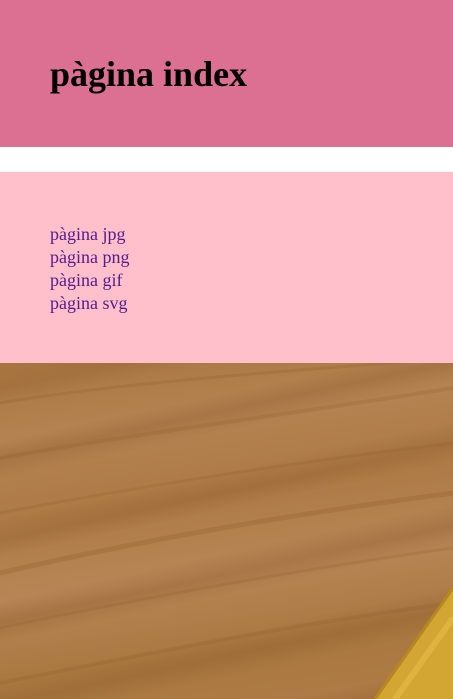 Image resolution: width=453 pixels, height=699 pixels. Describe the element at coordinates (86, 280) in the screenshot. I see `link-pagina-gif: pàgina gif` at that location.